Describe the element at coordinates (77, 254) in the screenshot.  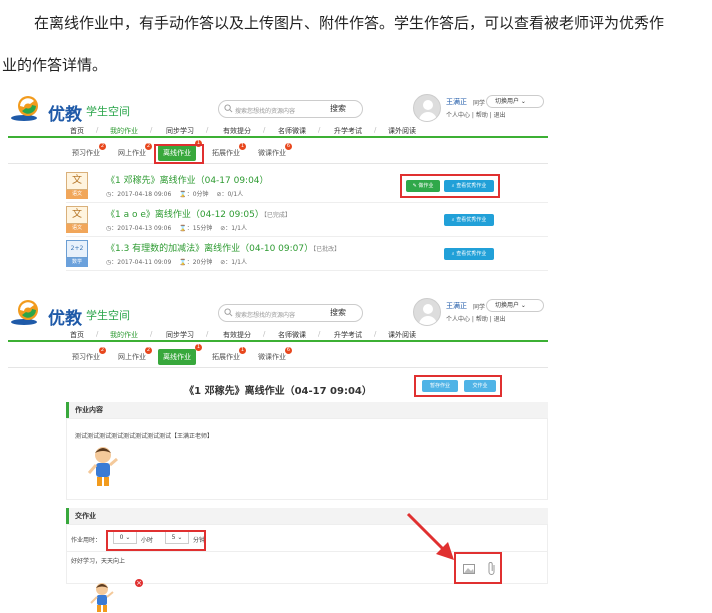
I see `subject-icon: 2+2 数学` at that location.